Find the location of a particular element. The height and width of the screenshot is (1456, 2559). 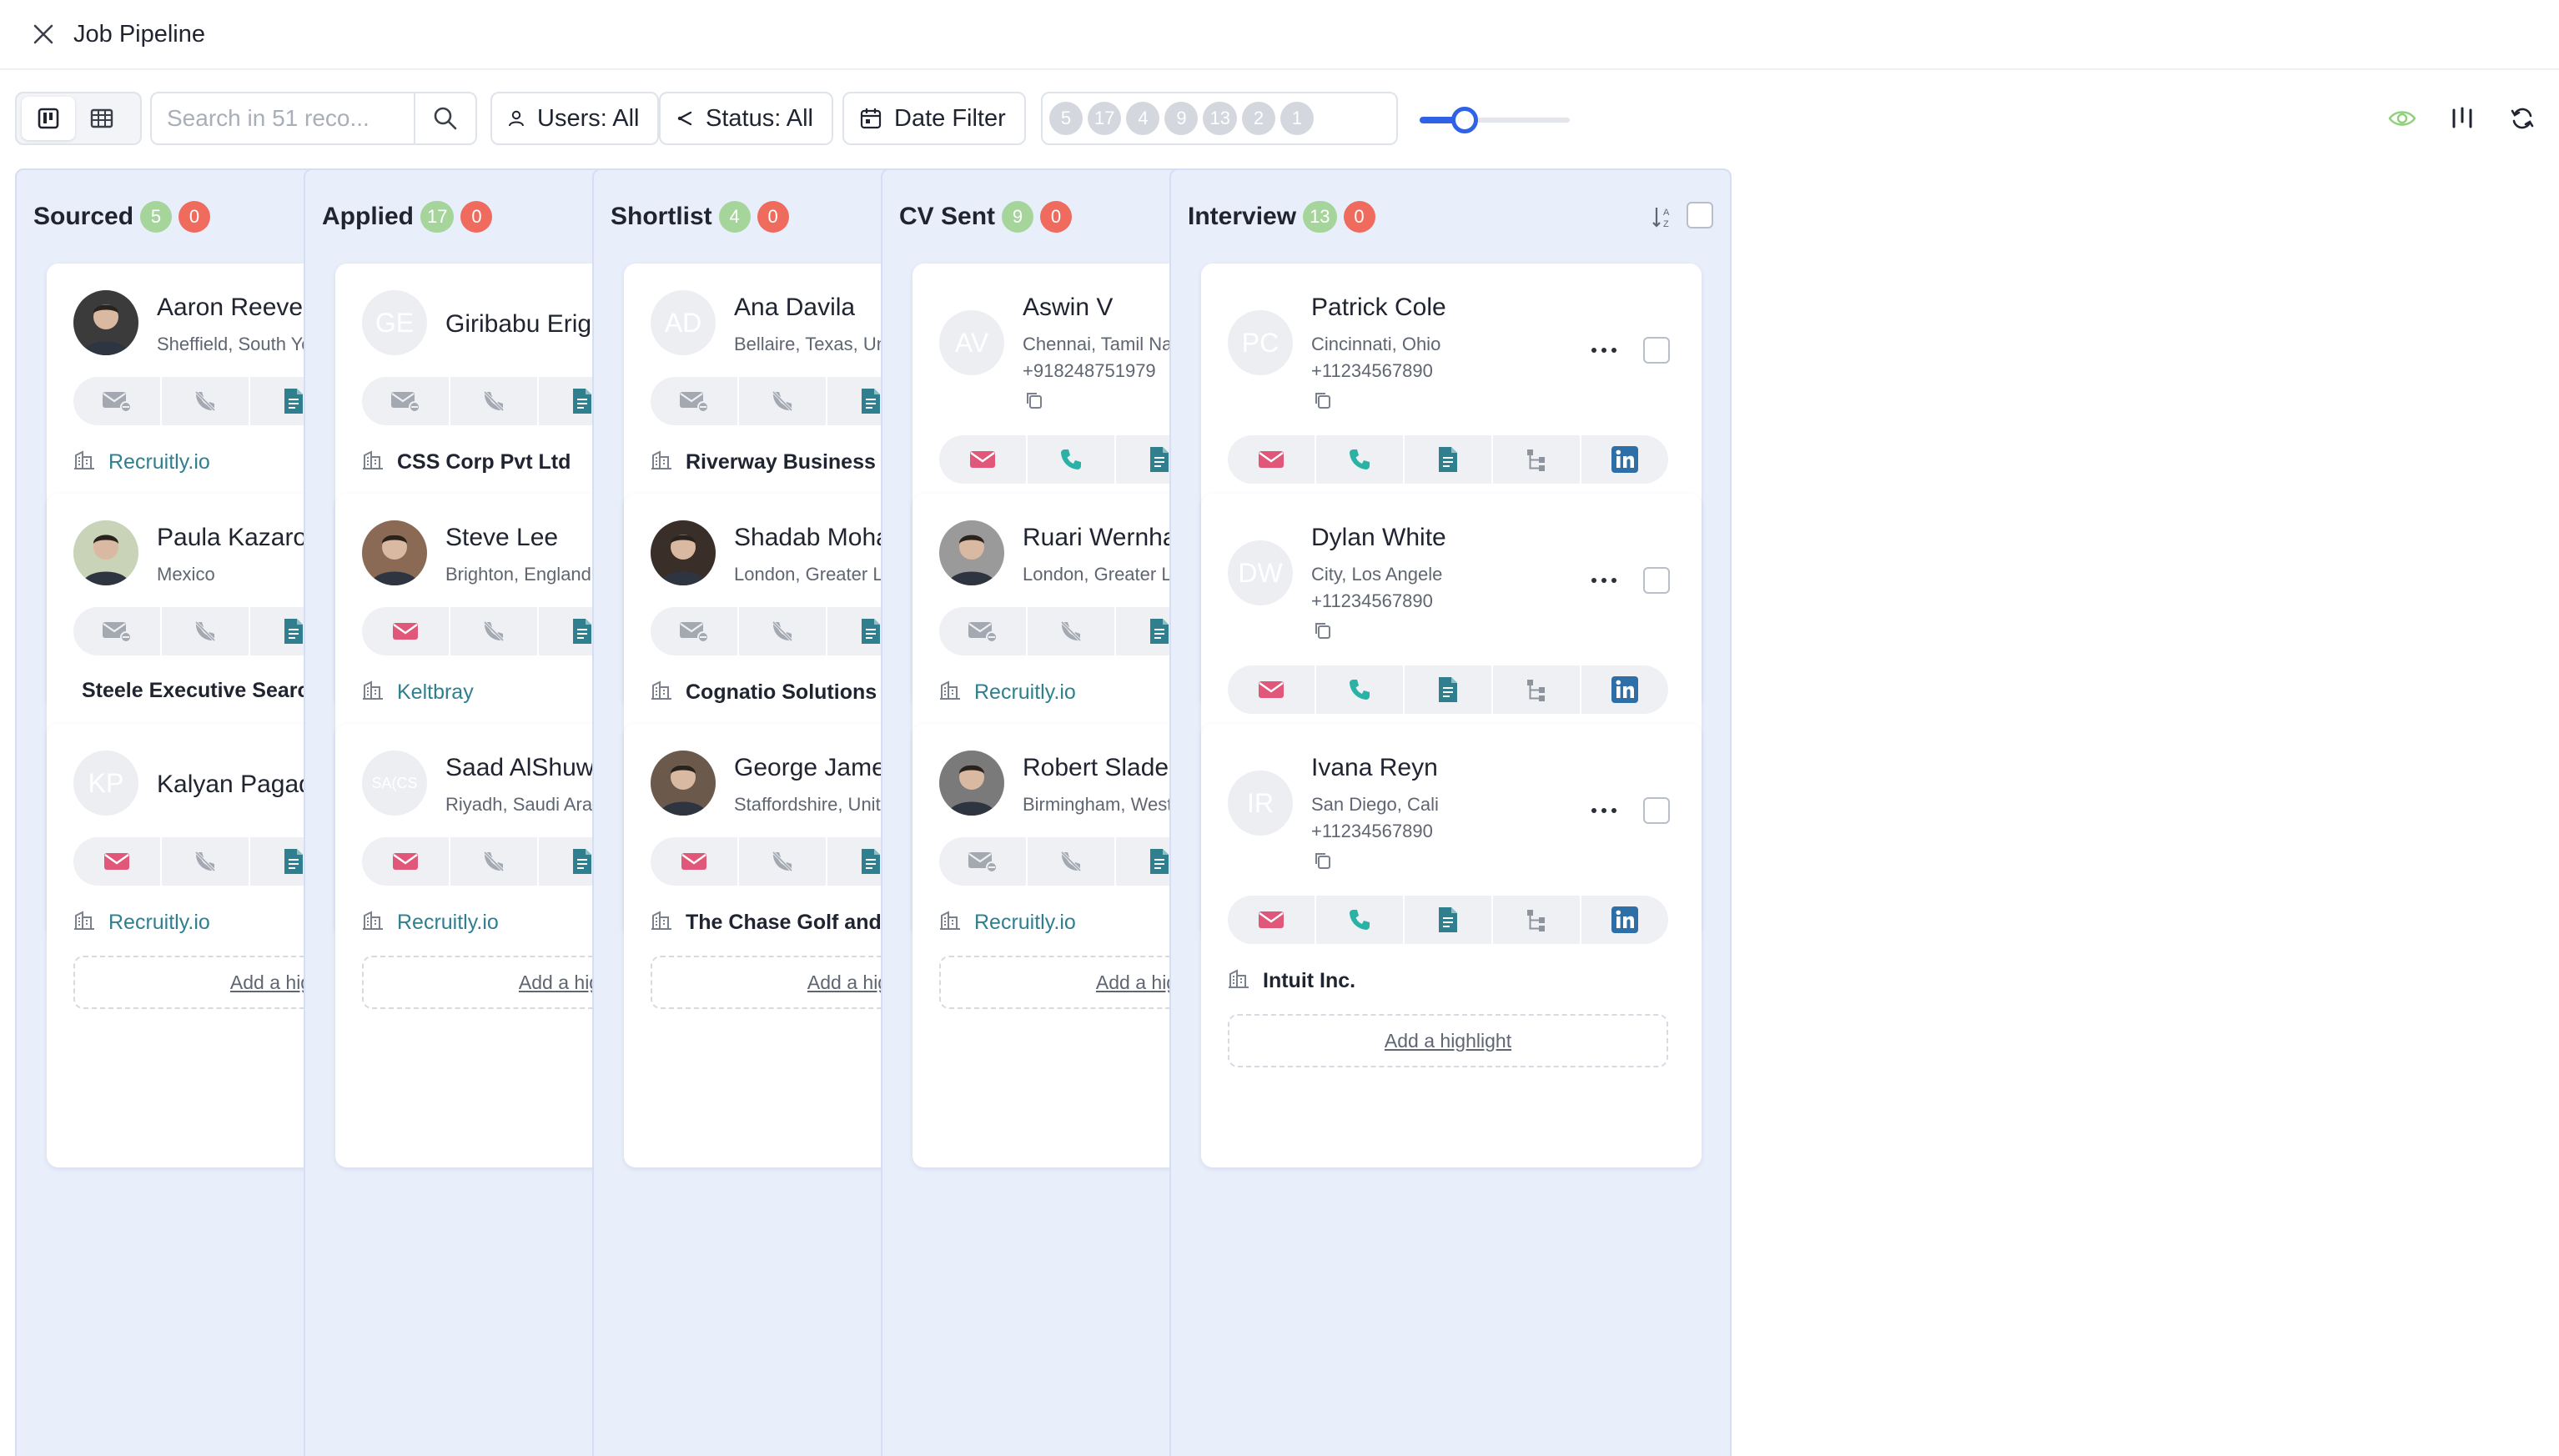

status-filter-button: Status: All is located at coordinates (746, 118).